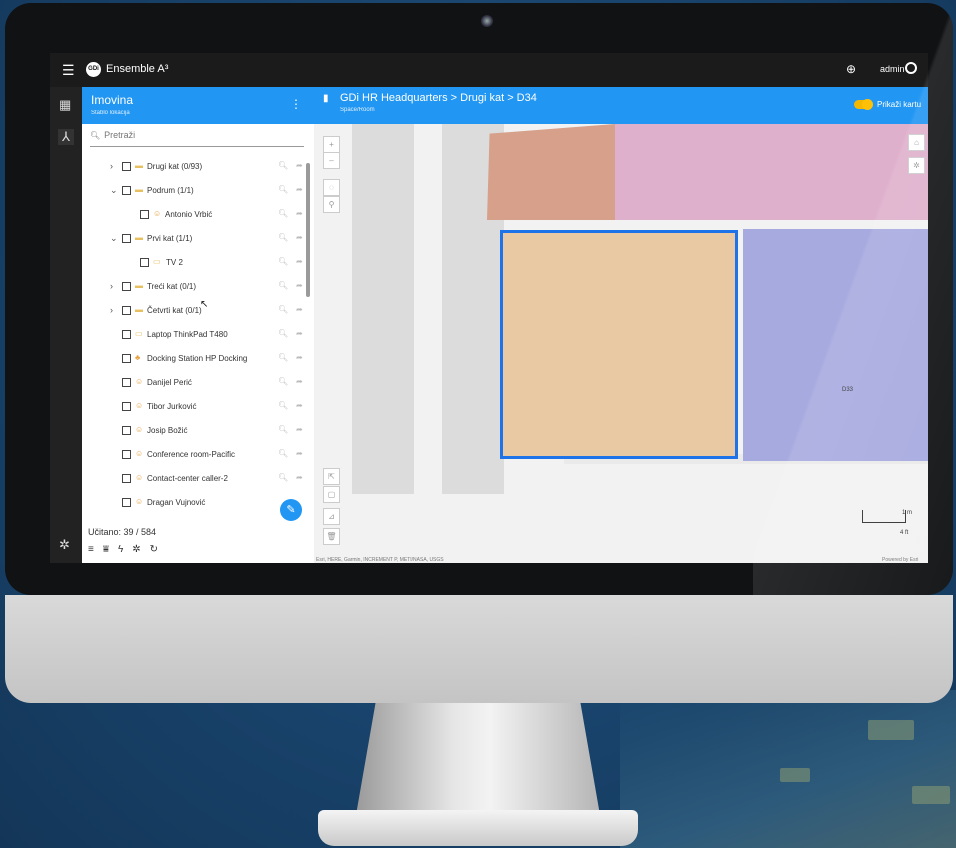 The width and height of the screenshot is (956, 848). Describe the element at coordinates (195, 287) in the screenshot. I see `tree-row-treci-kat: › ▬ Treći kat (0/1) 🔍︎ ➦` at that location.